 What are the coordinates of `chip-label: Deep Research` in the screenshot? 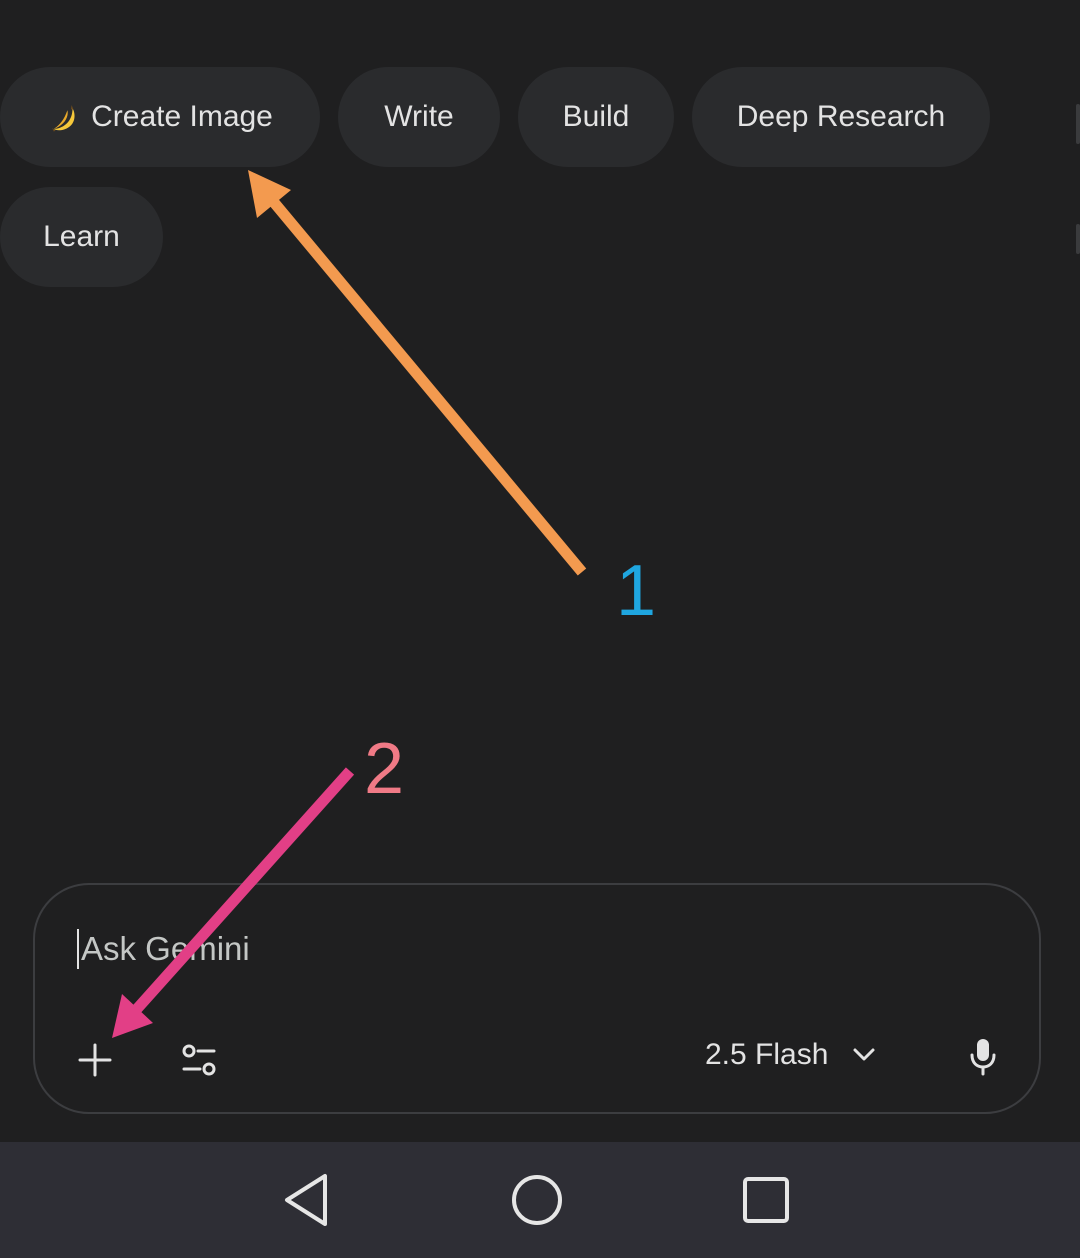 It's located at (841, 116).